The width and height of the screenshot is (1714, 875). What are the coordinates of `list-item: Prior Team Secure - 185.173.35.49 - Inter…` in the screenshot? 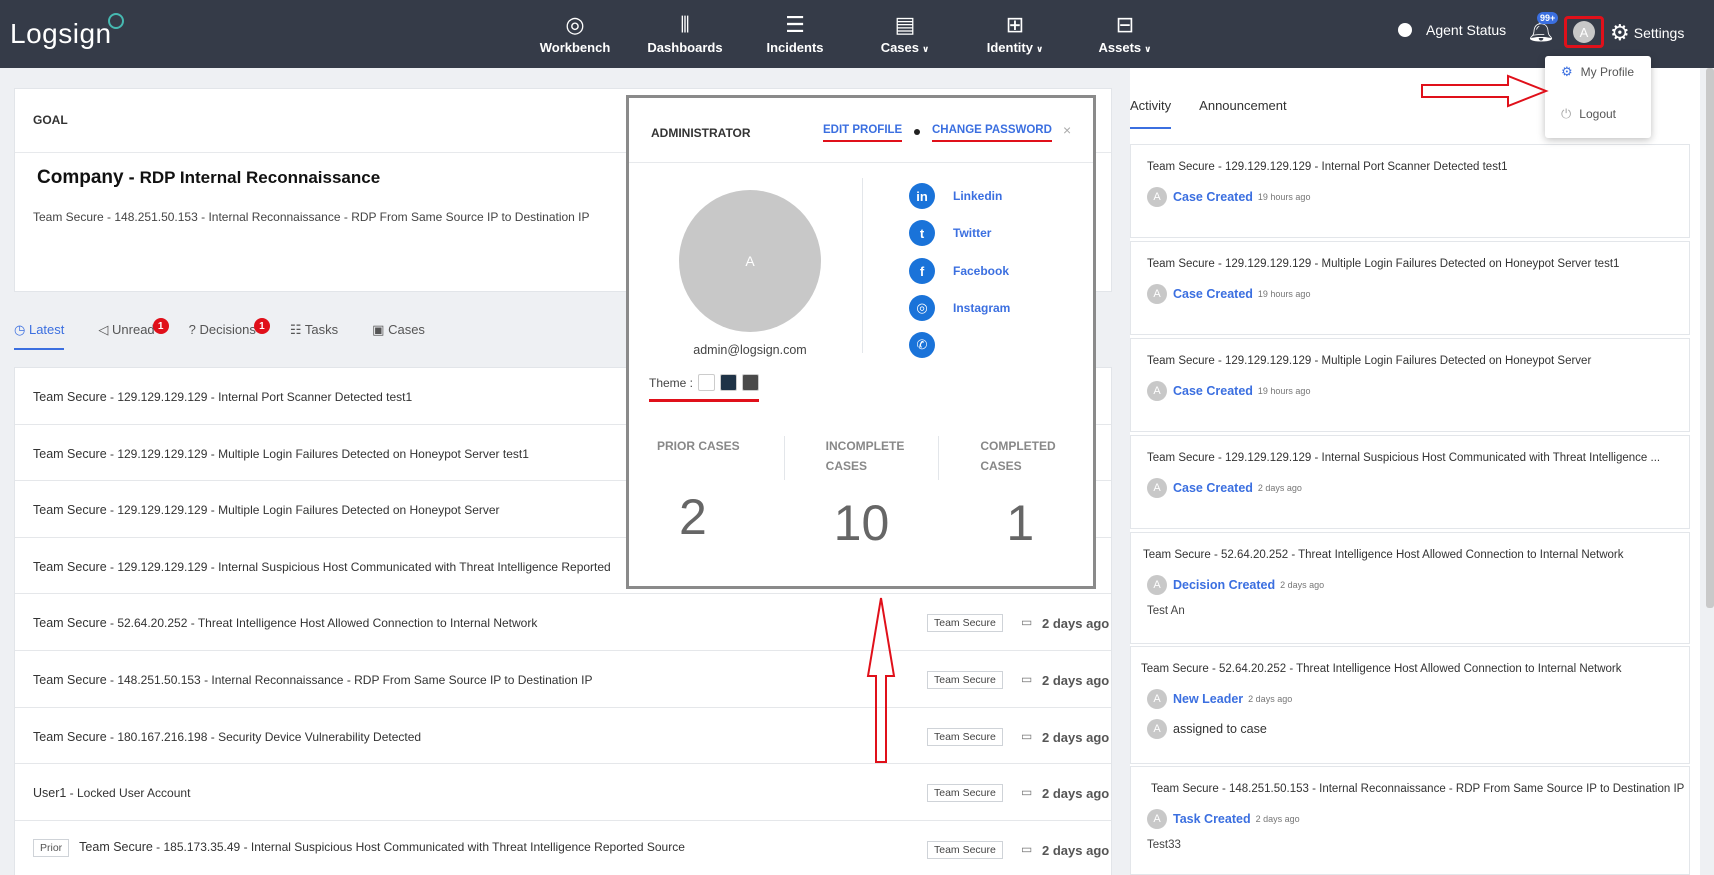 It's located at (563, 848).